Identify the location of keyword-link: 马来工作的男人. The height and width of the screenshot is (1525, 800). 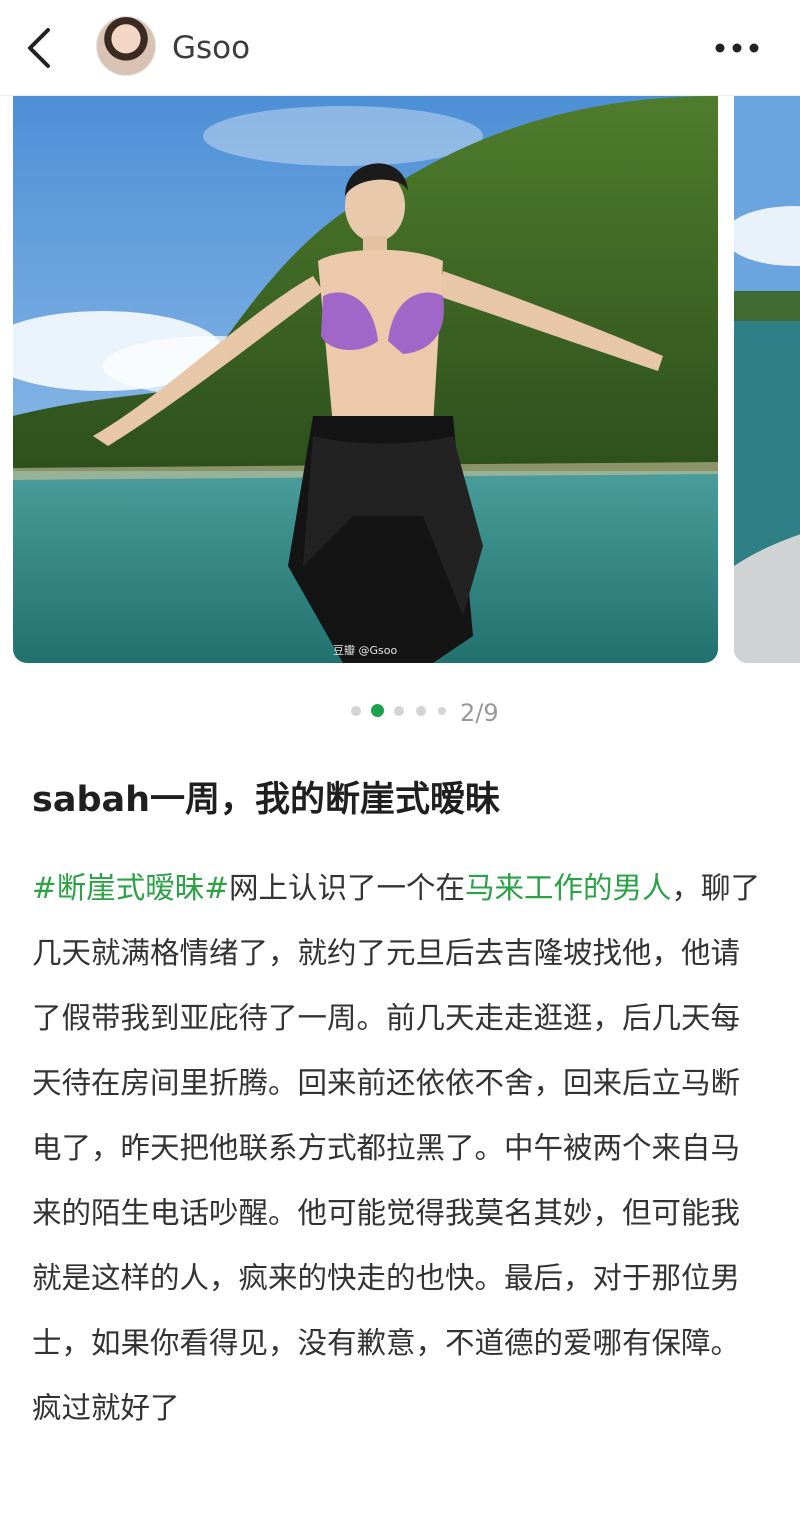
(568, 888).